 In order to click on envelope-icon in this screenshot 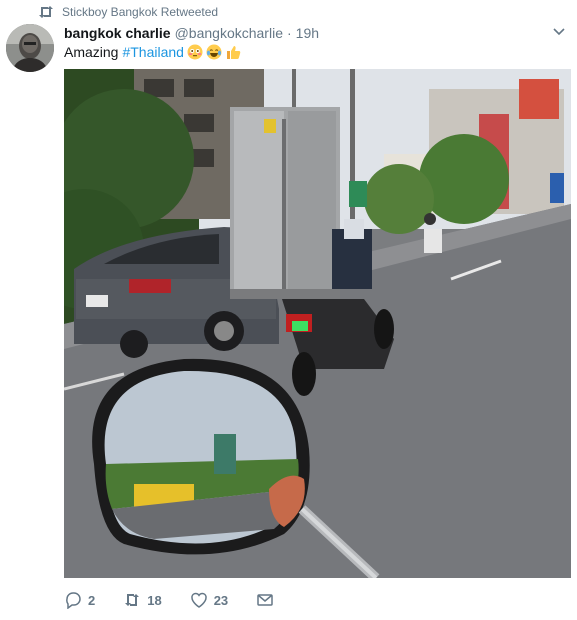, I will do `click(265, 600)`.